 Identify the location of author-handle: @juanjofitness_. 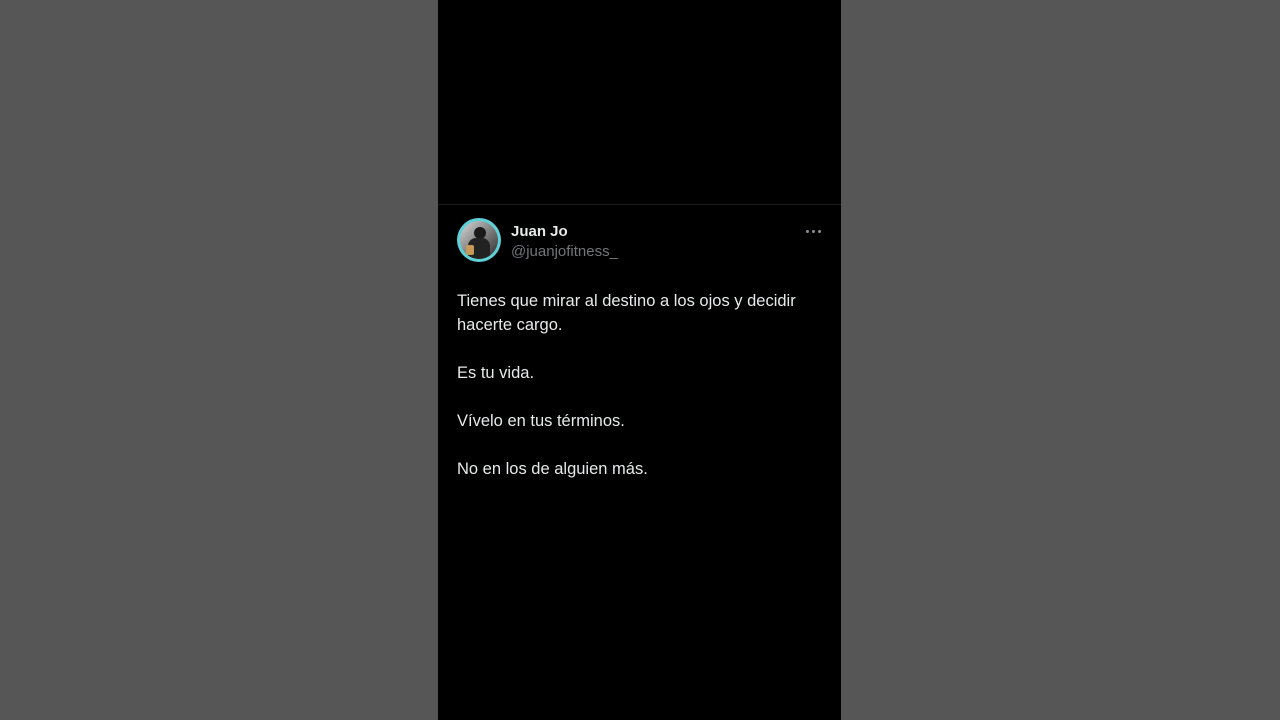
(564, 251).